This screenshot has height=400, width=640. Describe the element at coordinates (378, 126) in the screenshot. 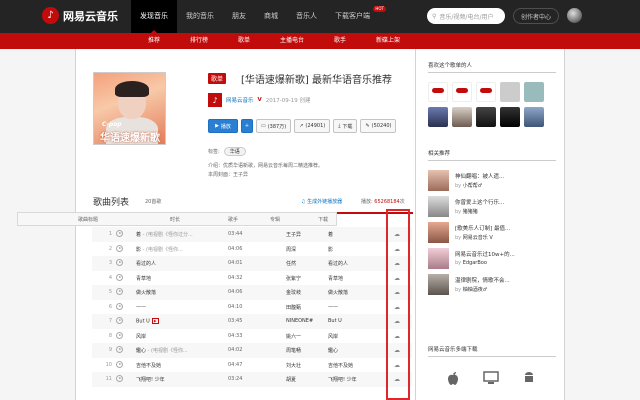

I see `comment-button: ✎ (50240)` at that location.